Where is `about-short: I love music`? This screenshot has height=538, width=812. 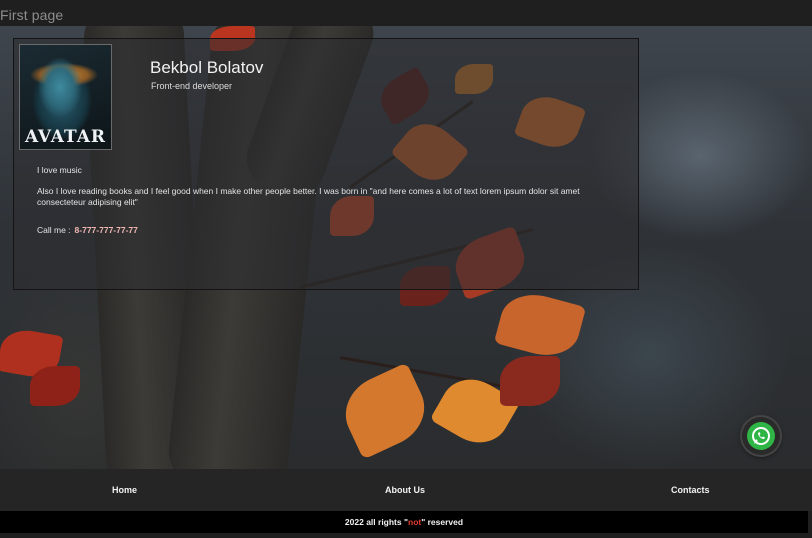 about-short: I love music is located at coordinates (59, 170).